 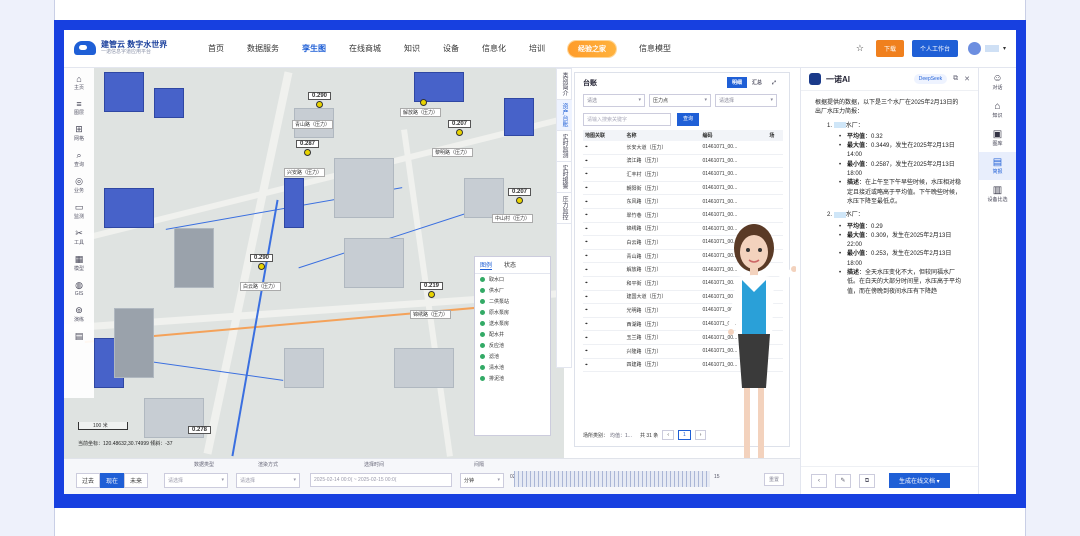 I want to click on legend-item: 取水口, so click(x=512, y=279).